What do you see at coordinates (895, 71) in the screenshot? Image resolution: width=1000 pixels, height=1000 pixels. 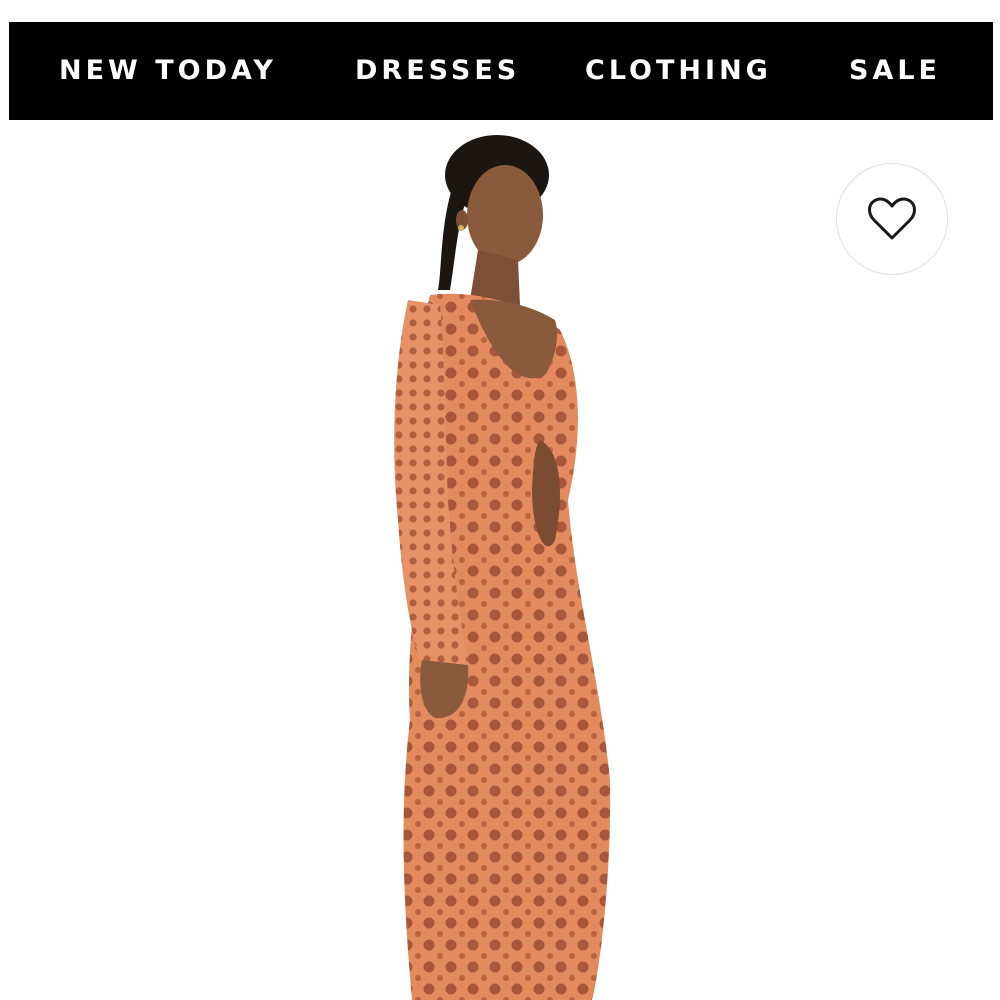 I see `nav-sale: SALE` at bounding box center [895, 71].